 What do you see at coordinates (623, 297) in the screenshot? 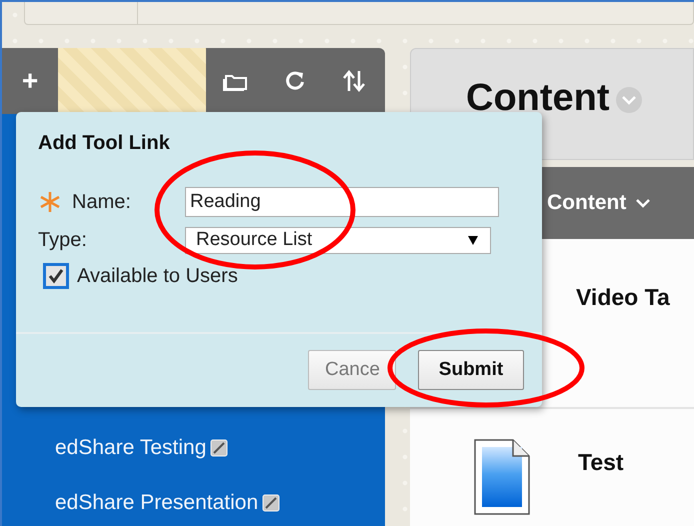
I see `content-item-title: Video Ta` at bounding box center [623, 297].